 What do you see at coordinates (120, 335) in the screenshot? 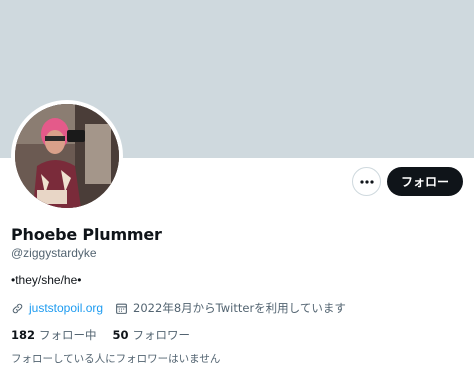
I see `followers-count: 50` at bounding box center [120, 335].